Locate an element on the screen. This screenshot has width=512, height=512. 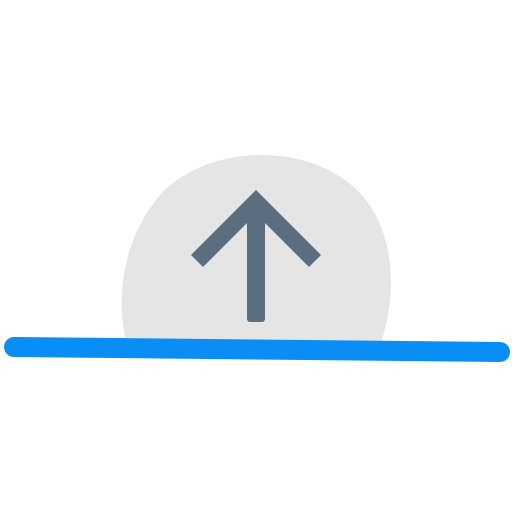
arrow-shaft is located at coordinates (256, 263).